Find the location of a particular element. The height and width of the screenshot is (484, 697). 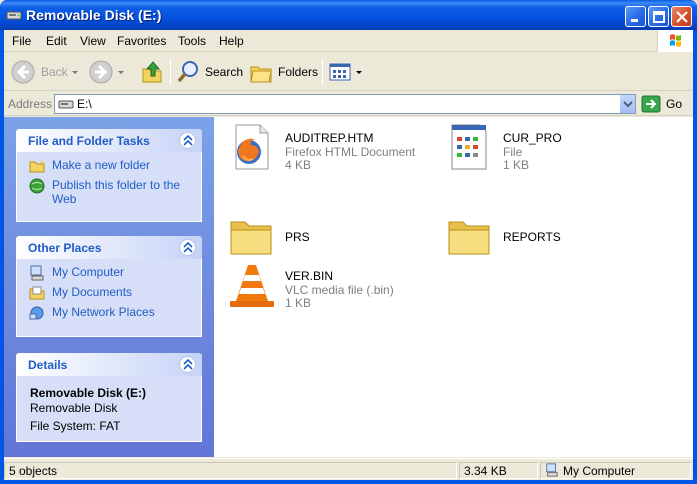

file-type: File is located at coordinates (513, 152).